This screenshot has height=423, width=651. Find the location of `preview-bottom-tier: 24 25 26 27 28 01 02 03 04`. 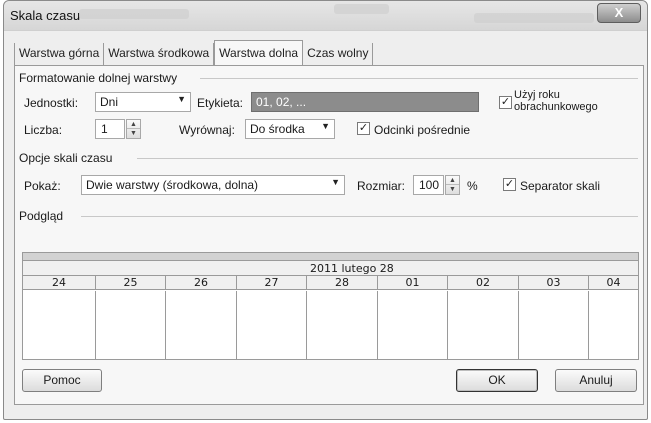

preview-bottom-tier: 24 25 26 27 28 01 02 03 04 is located at coordinates (330, 283).